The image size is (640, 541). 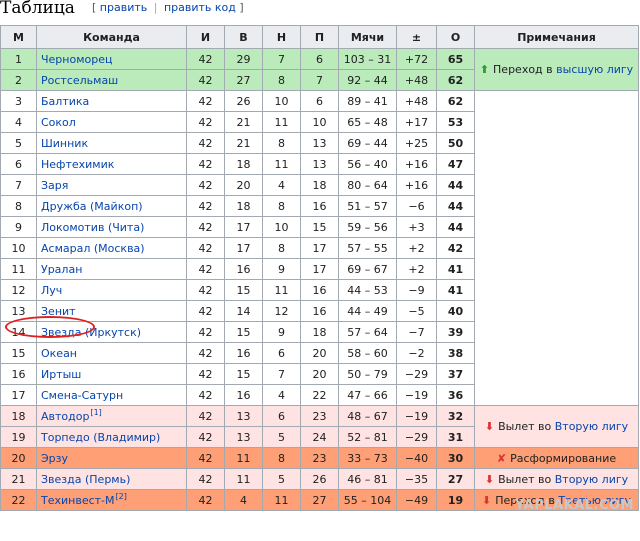 I want to click on team-link: Ростсельмаш, so click(x=79, y=80).